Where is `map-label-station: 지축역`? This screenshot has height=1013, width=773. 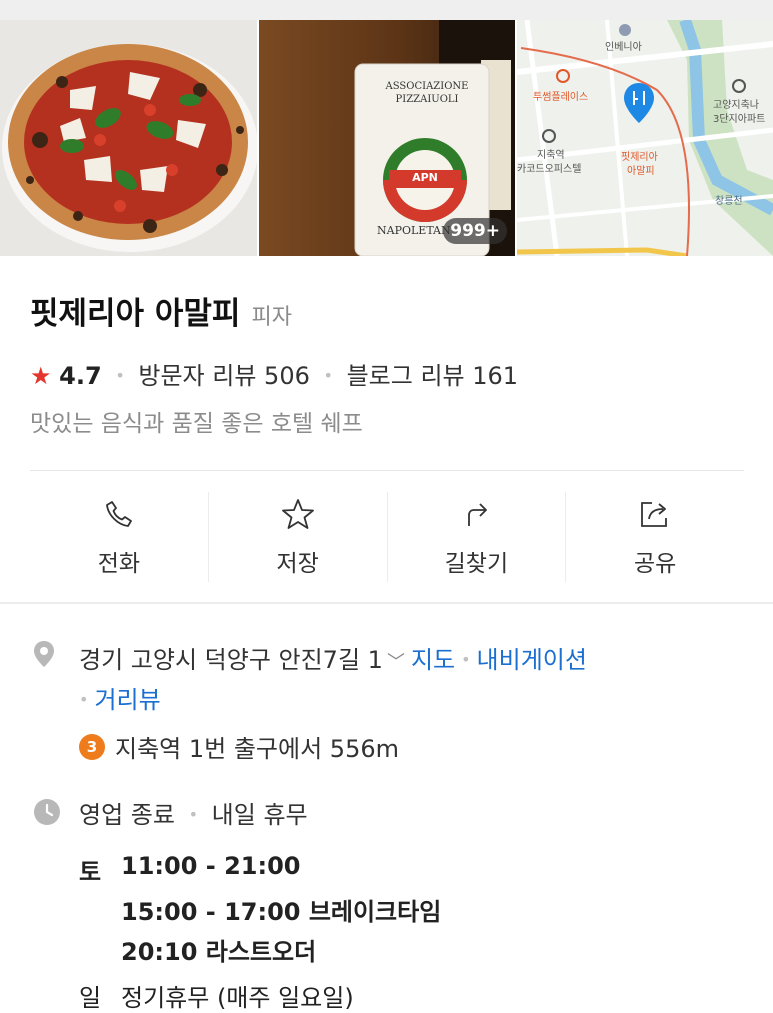 map-label-station: 지축역 is located at coordinates (551, 155).